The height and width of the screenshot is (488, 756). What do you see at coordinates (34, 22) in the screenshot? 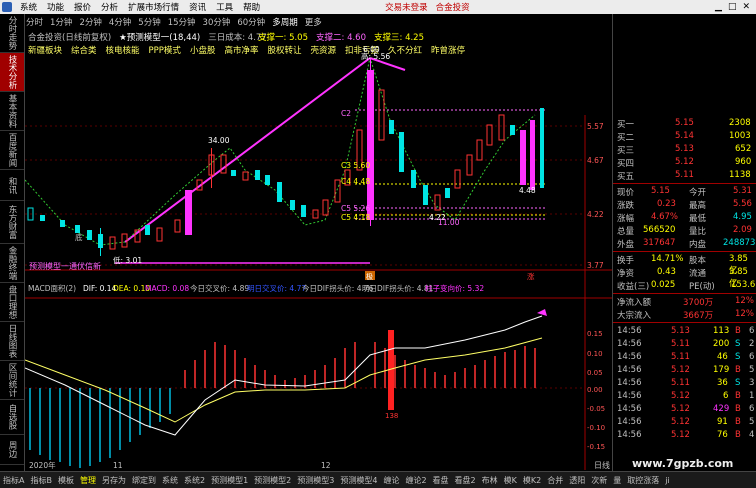
I see `period-intraday: 分时` at bounding box center [34, 22].